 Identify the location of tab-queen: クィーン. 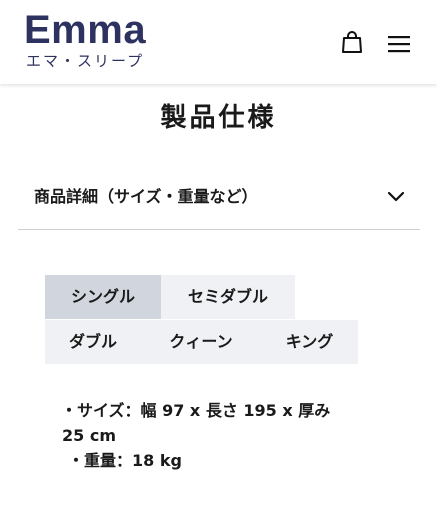
(201, 342).